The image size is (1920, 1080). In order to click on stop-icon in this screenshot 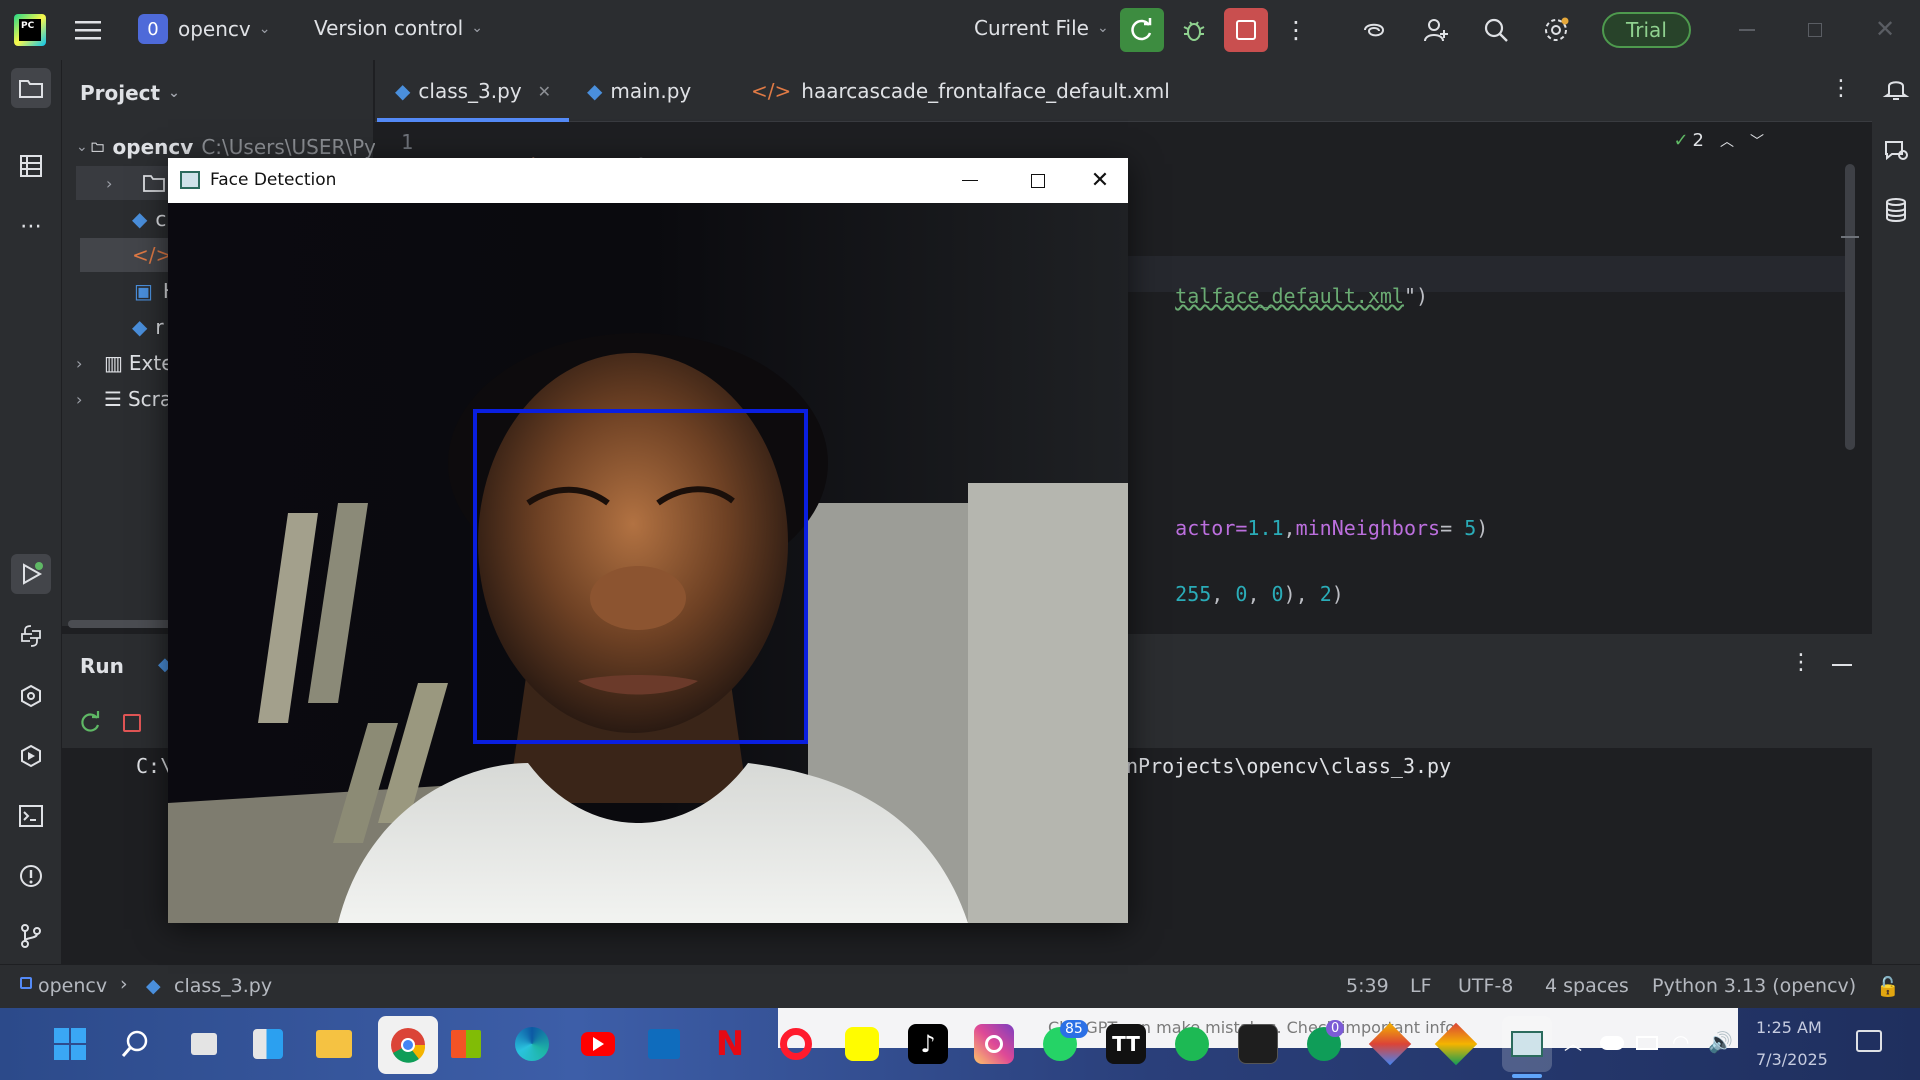, I will do `click(132, 723)`.